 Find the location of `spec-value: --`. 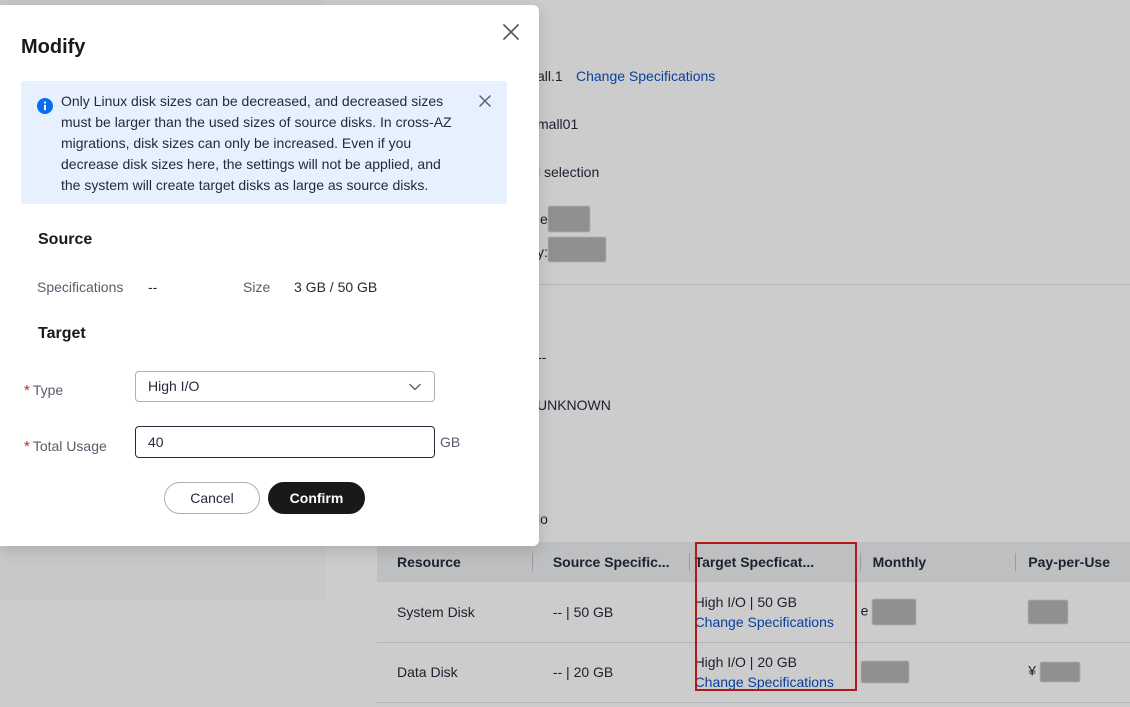

spec-value: -- is located at coordinates (153, 287).